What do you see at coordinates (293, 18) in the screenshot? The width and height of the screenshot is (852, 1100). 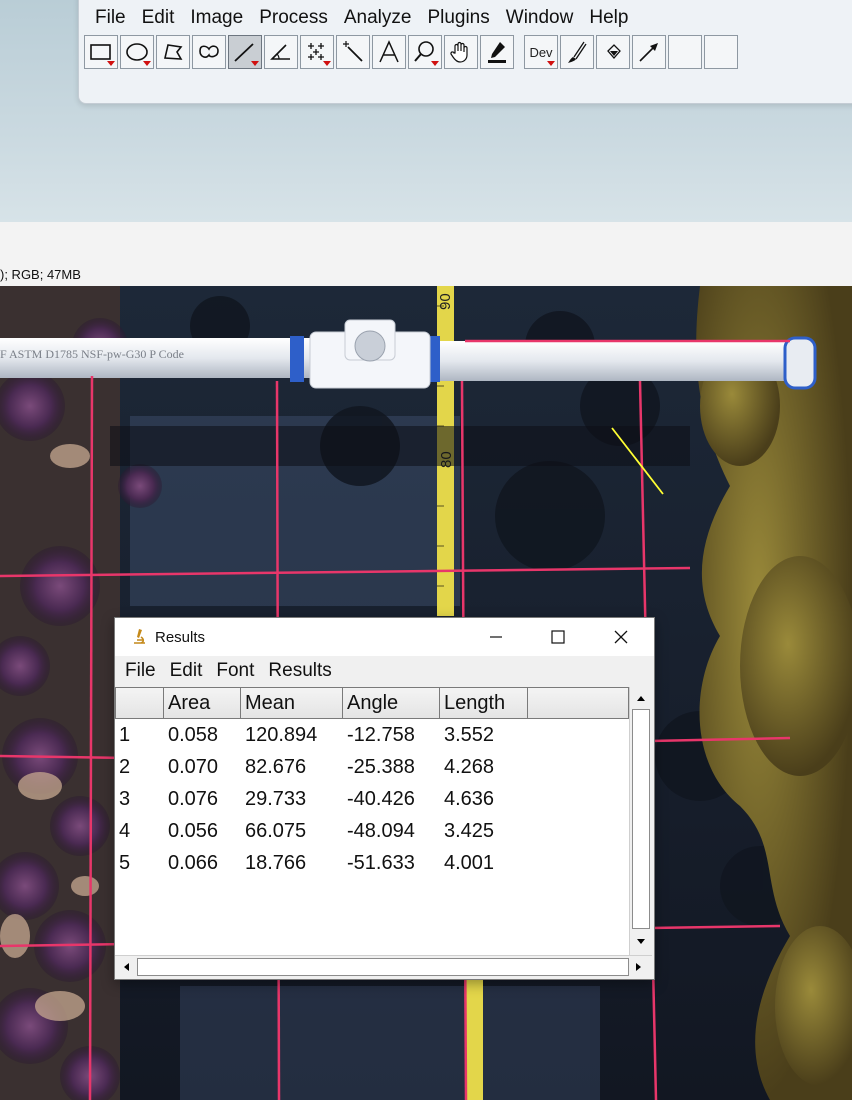 I see `menu-process: Process` at bounding box center [293, 18].